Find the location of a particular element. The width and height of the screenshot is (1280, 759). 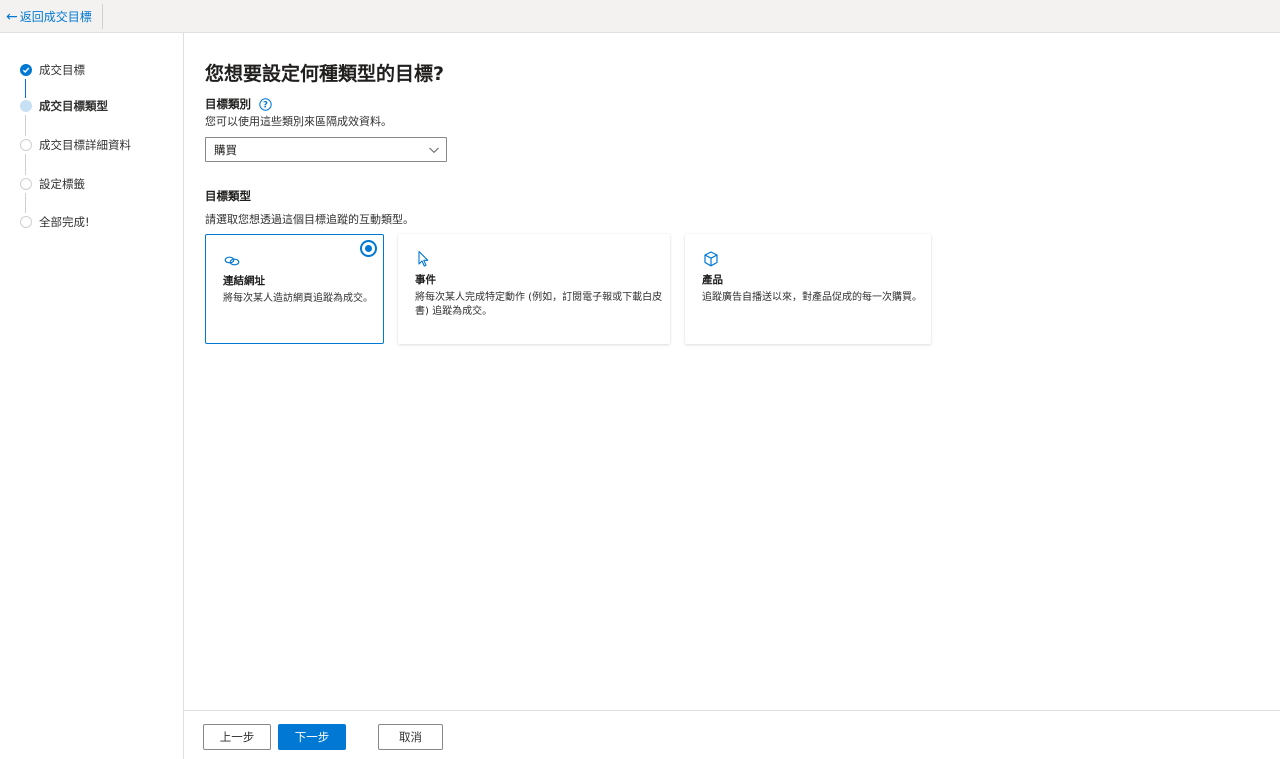

goal-category-description: 您可以使用這些類別來區隔成效資料。 is located at coordinates (298, 121).